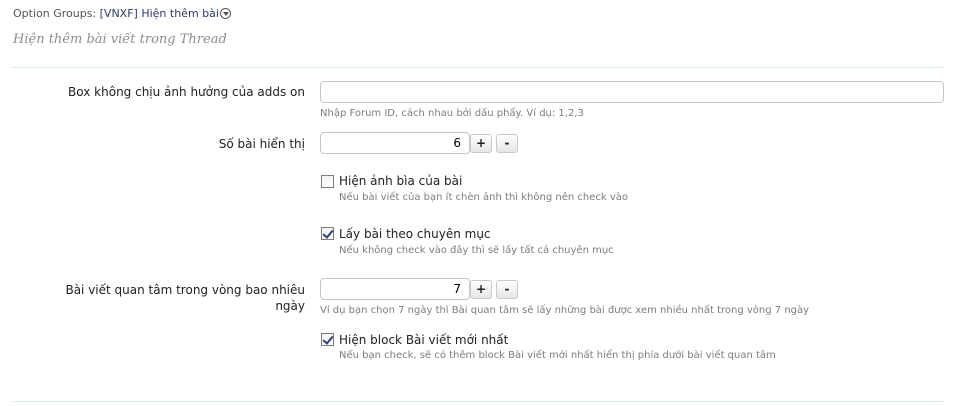 The width and height of the screenshot is (955, 406). I want to click on chevron-down-icon, so click(225, 13).